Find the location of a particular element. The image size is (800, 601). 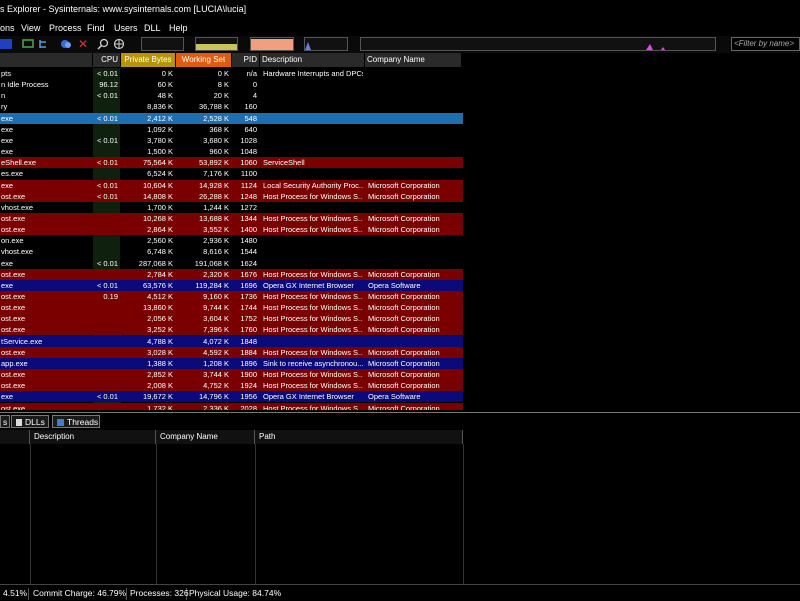

lower-header-description: Description is located at coordinates (93, 437).